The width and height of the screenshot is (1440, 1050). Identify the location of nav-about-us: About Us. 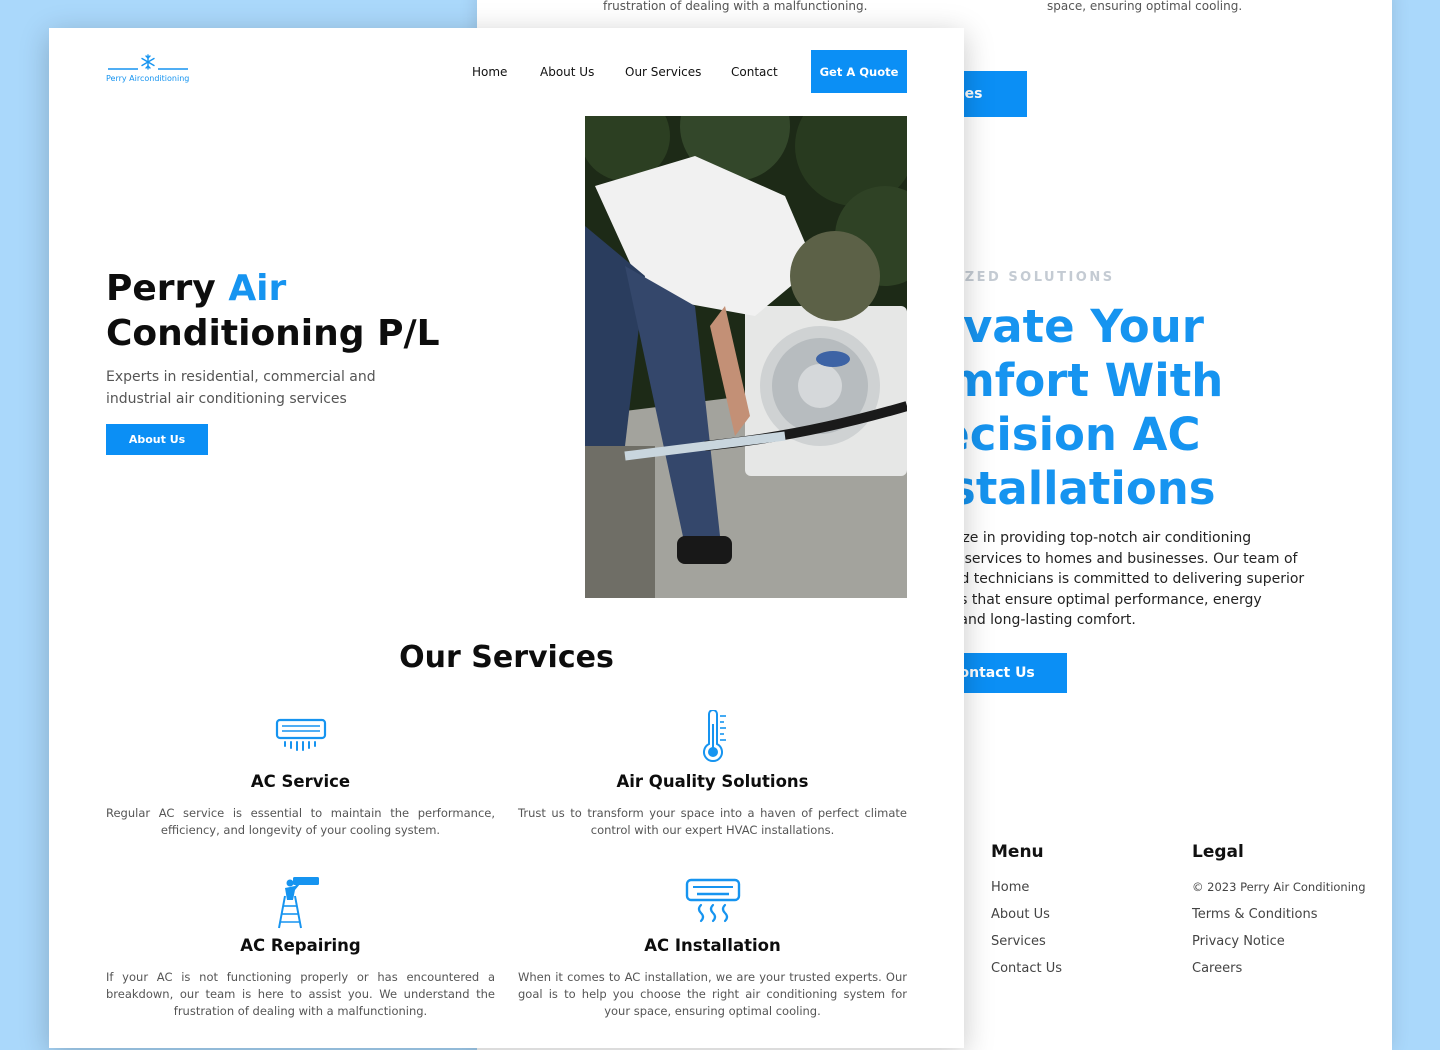
(567, 72).